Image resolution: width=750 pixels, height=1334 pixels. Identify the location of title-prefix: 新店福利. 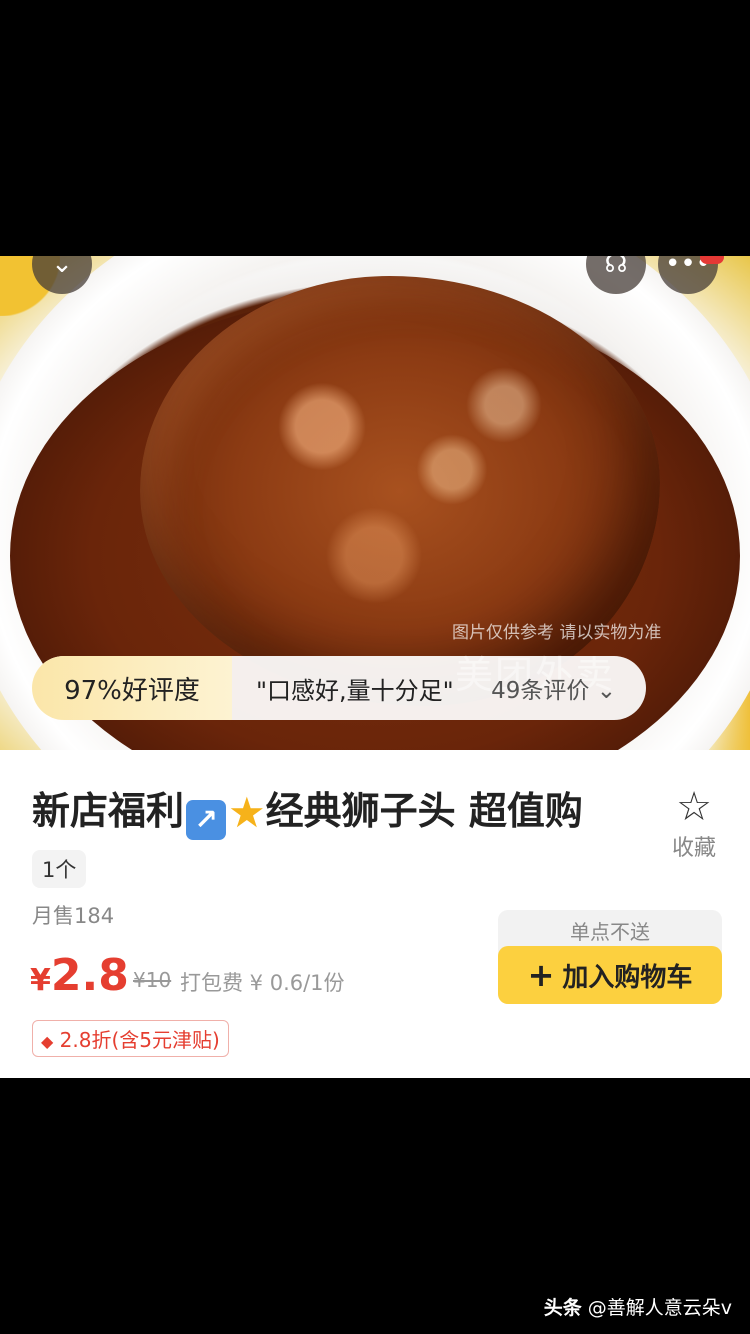
(108, 811).